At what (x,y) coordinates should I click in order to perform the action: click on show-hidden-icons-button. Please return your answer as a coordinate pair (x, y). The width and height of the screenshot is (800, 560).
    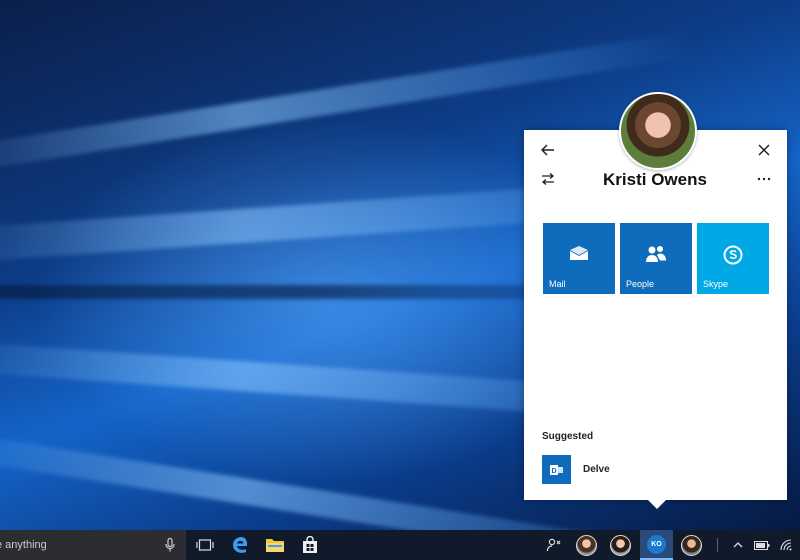
    Looking at the image, I should click on (738, 545).